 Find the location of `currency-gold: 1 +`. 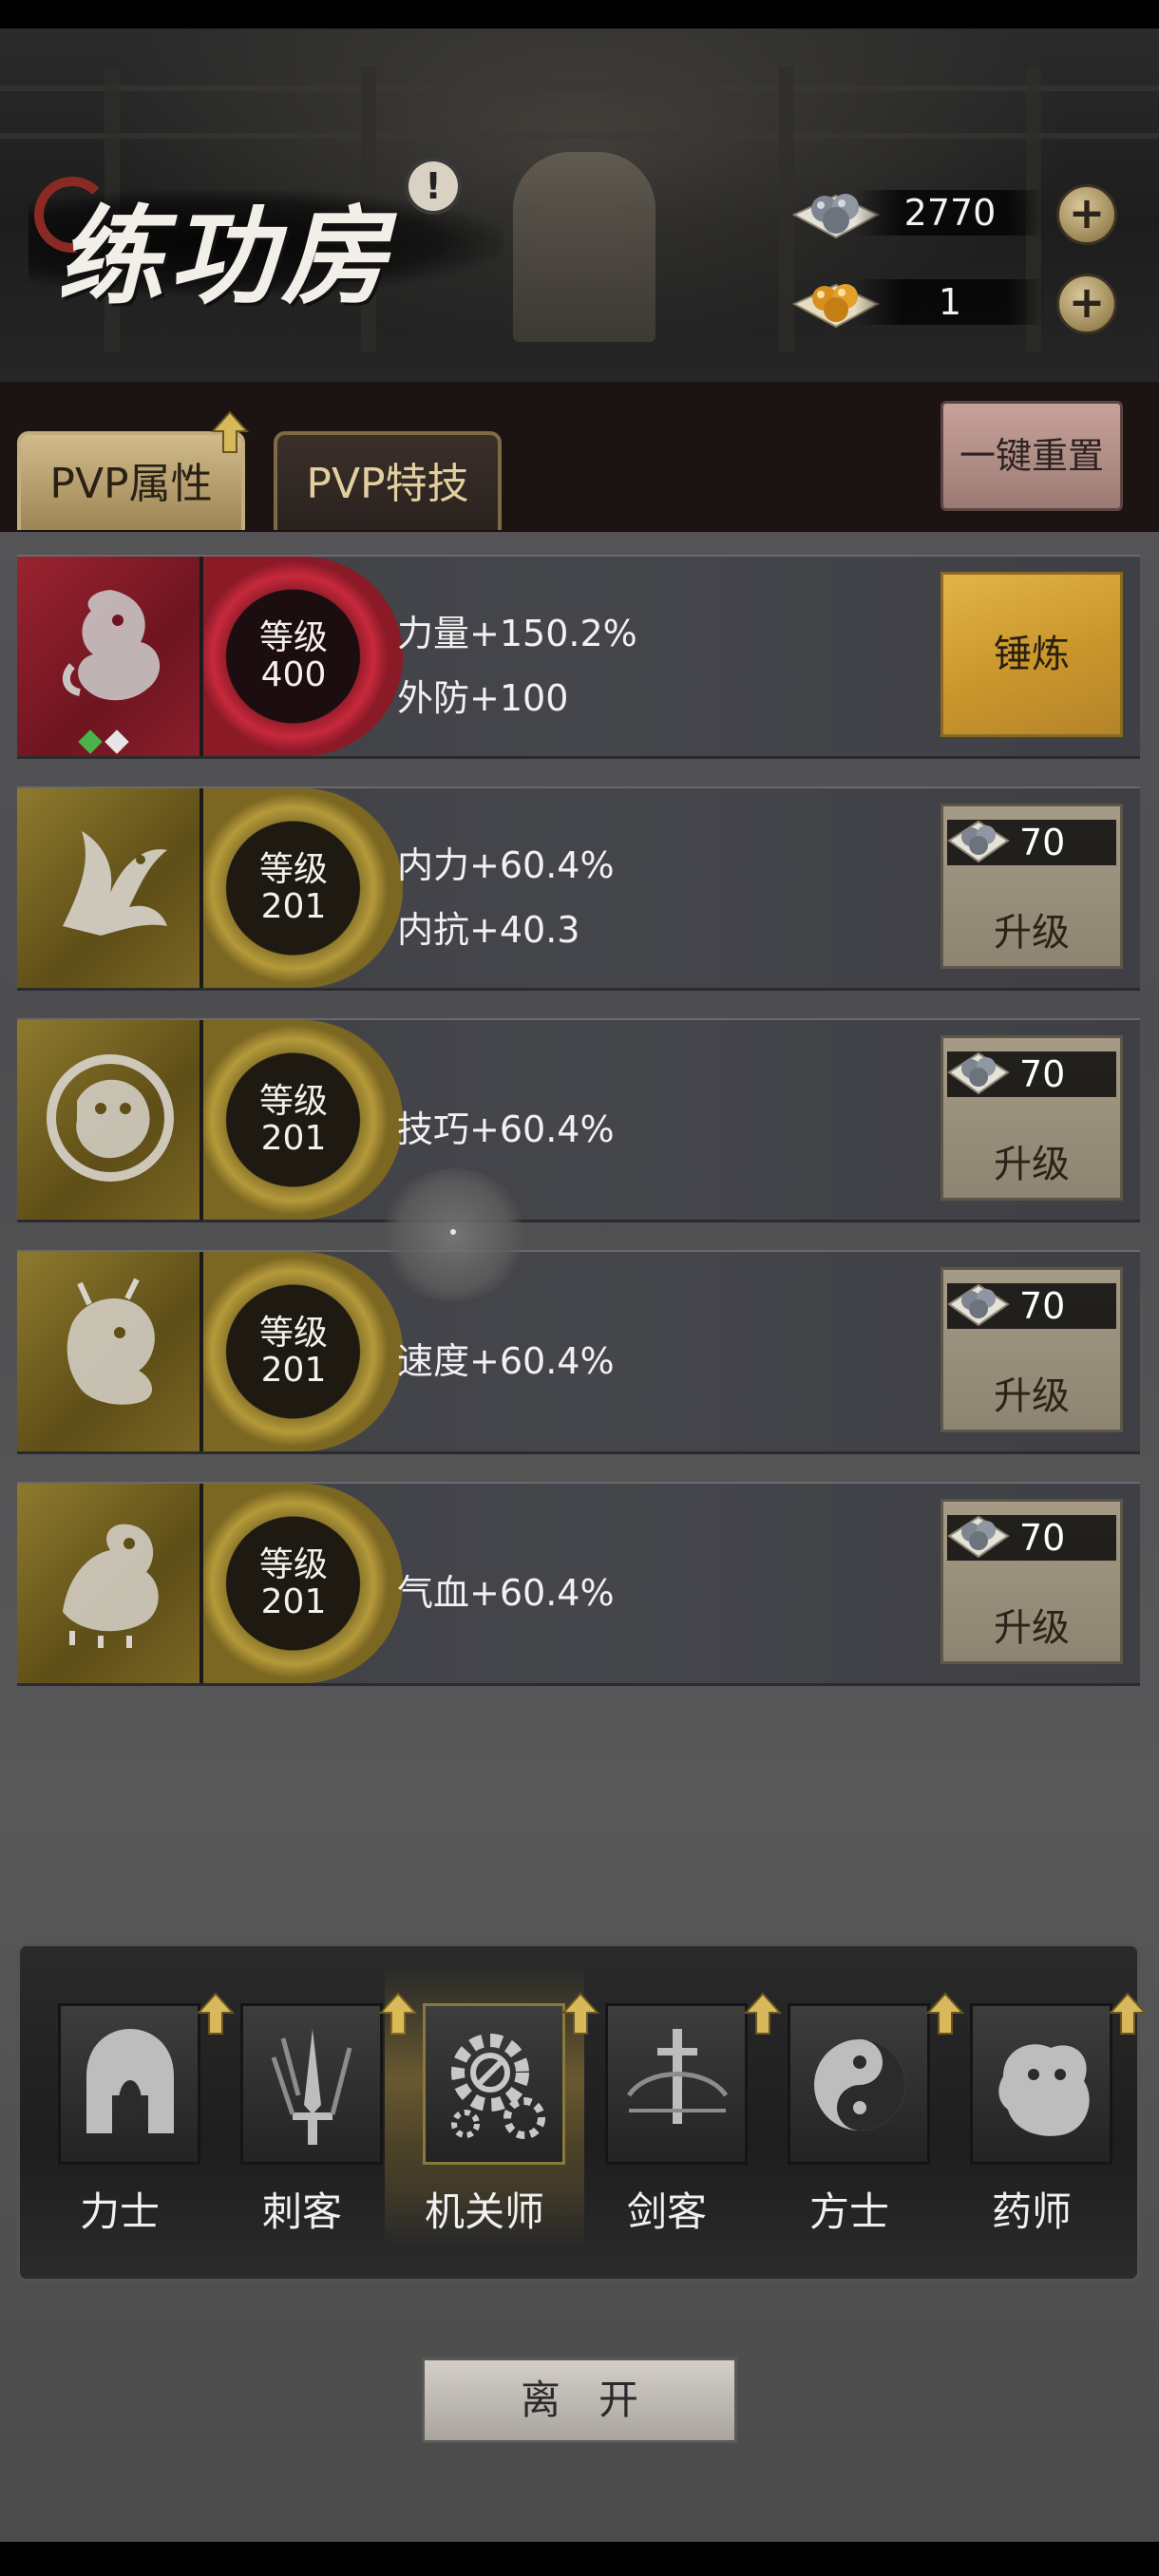

currency-gold: 1 + is located at coordinates (959, 302).